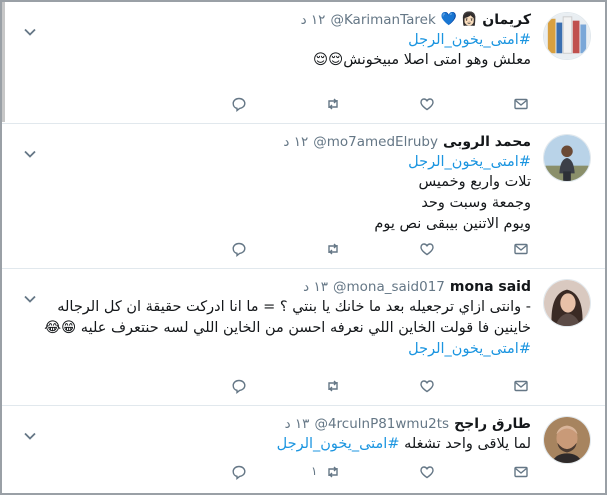  What do you see at coordinates (492, 424) in the screenshot?
I see `display-name: طارق راجح` at bounding box center [492, 424].